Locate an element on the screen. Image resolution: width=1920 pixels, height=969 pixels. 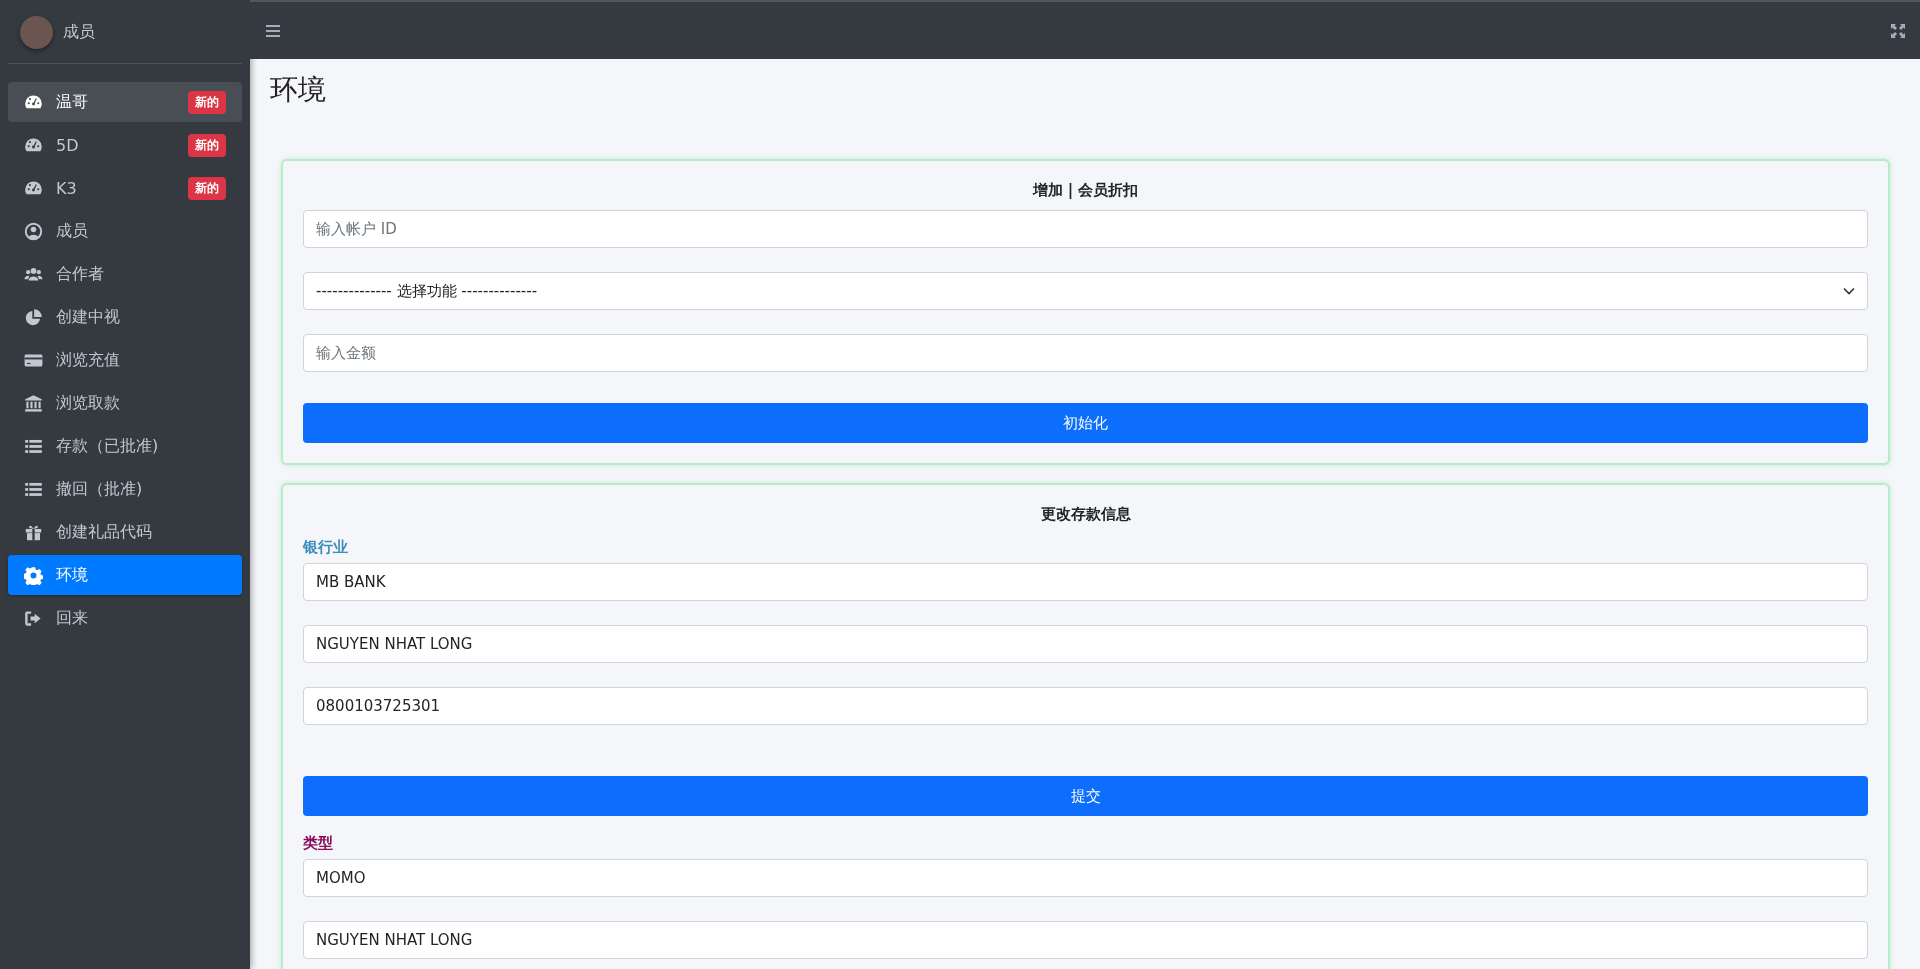
nav-label: 回来 is located at coordinates (72, 618).